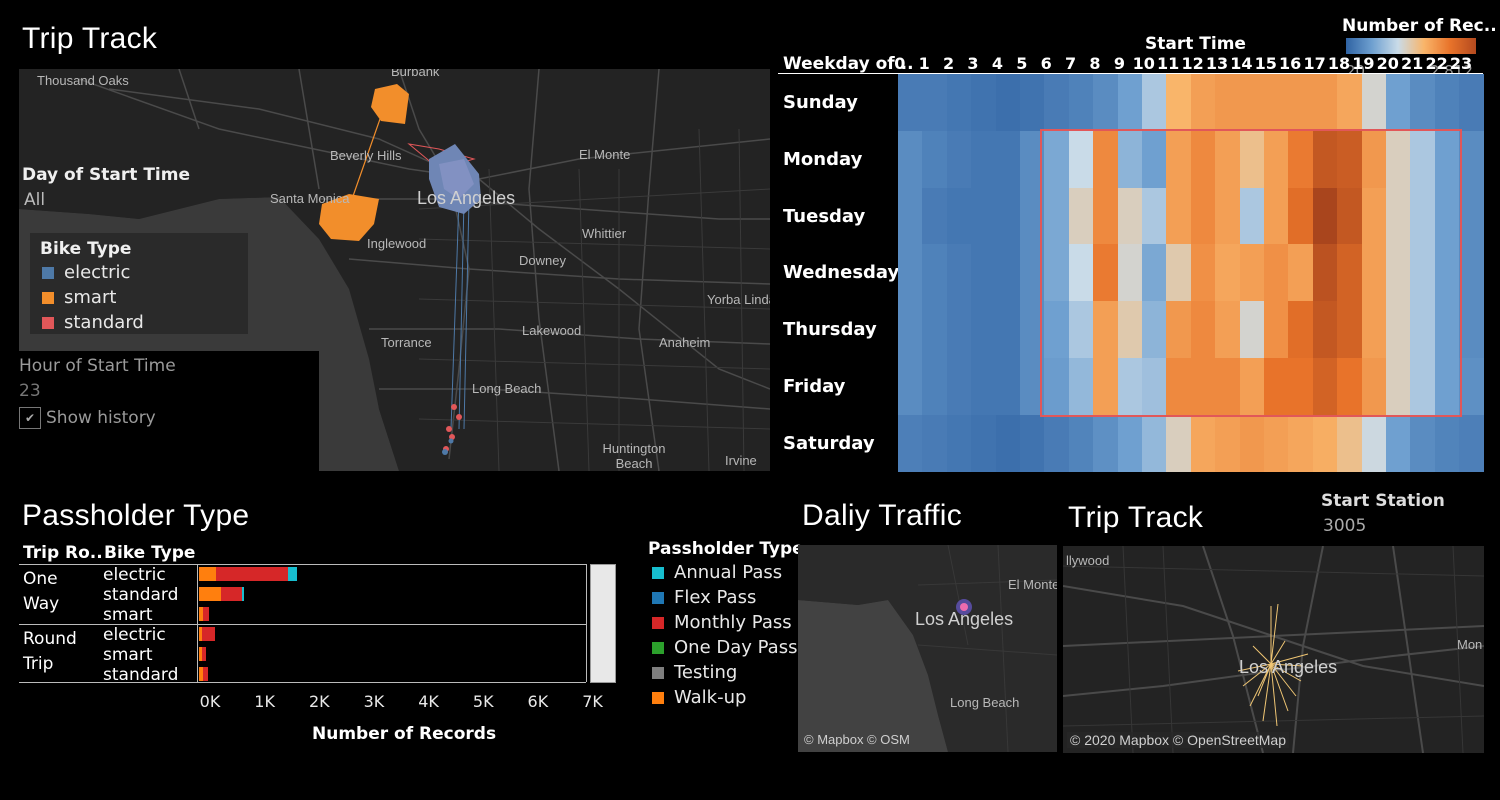 This screenshot has height=800, width=1500. Describe the element at coordinates (724, 597) in the screenshot. I see `passholder-legend-item: Flex Pass` at that location.